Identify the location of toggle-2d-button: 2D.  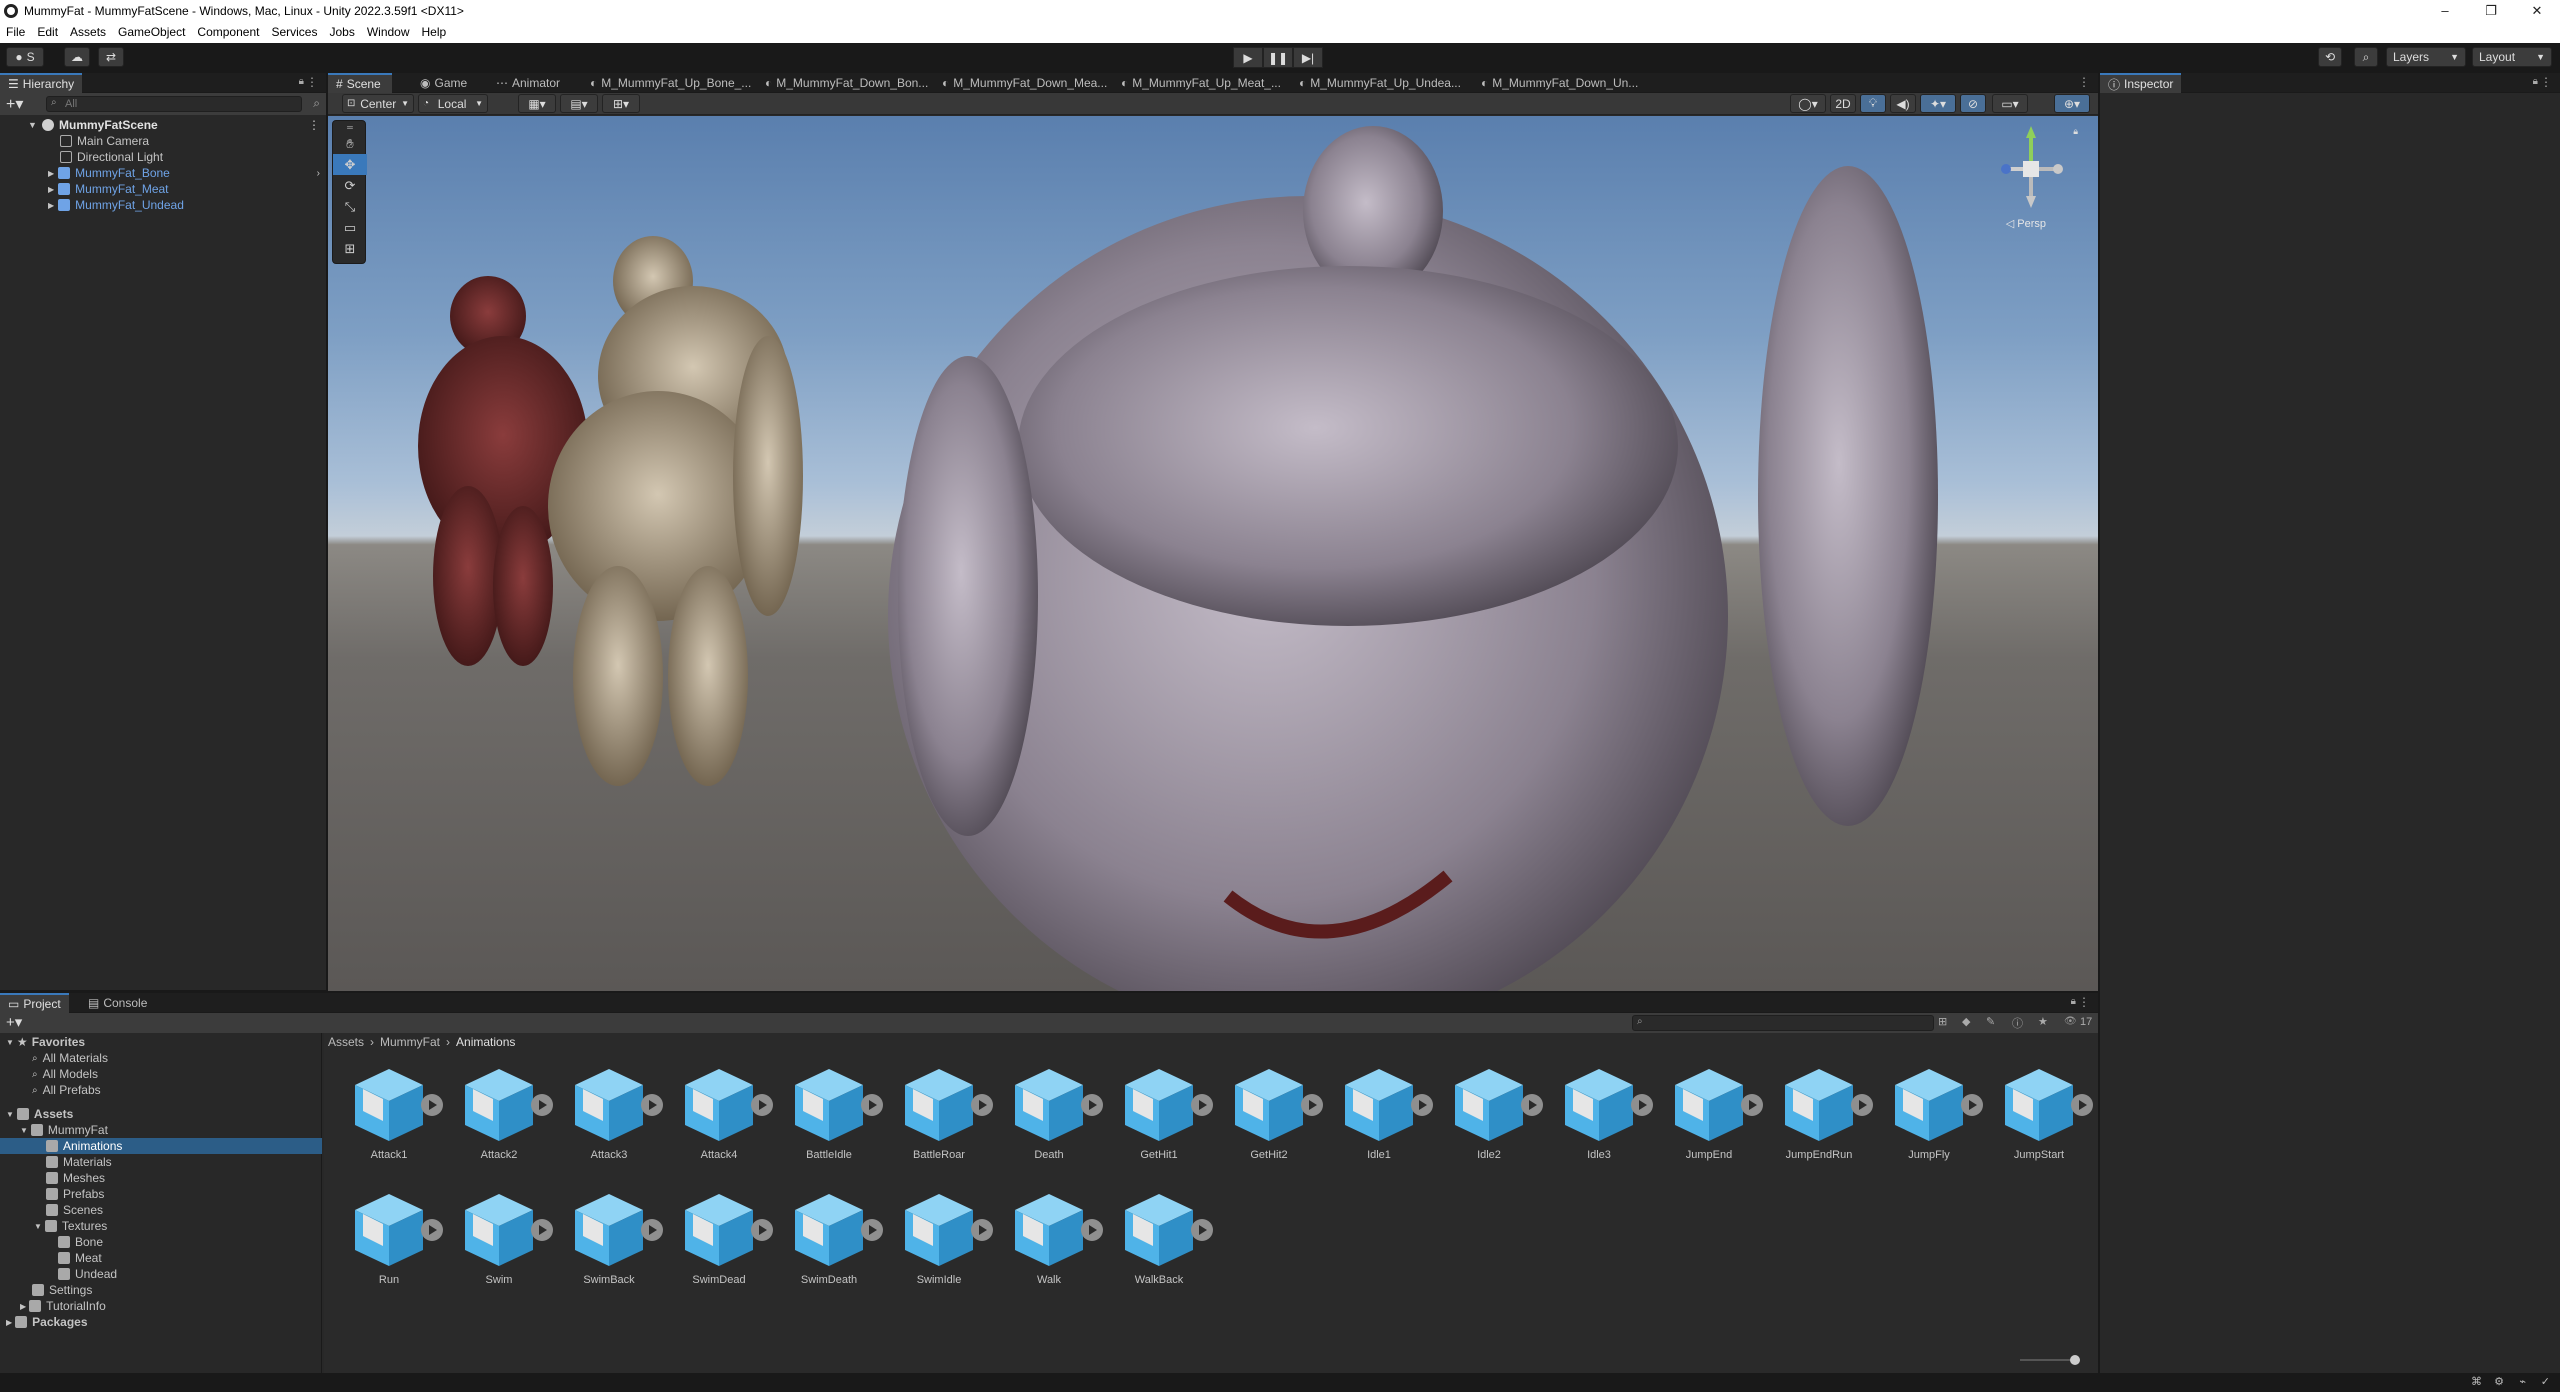
(1843, 103).